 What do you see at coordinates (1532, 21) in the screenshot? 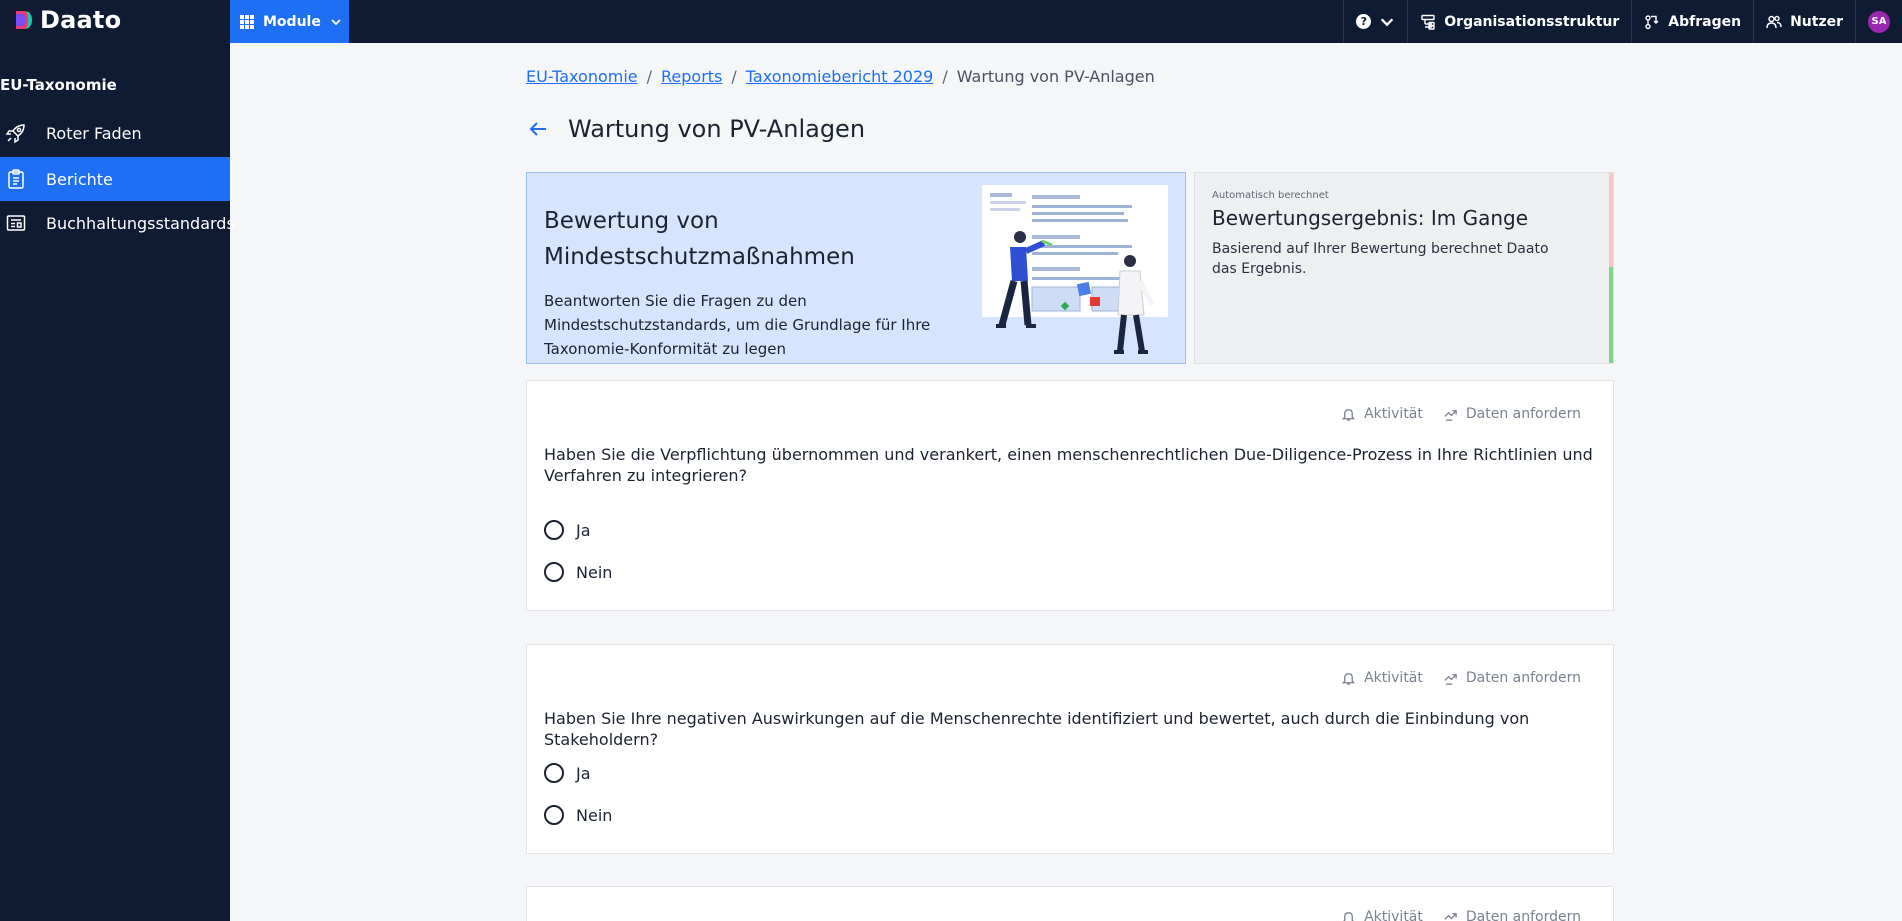
I see `nav-label: Organisationsstruktur` at bounding box center [1532, 21].